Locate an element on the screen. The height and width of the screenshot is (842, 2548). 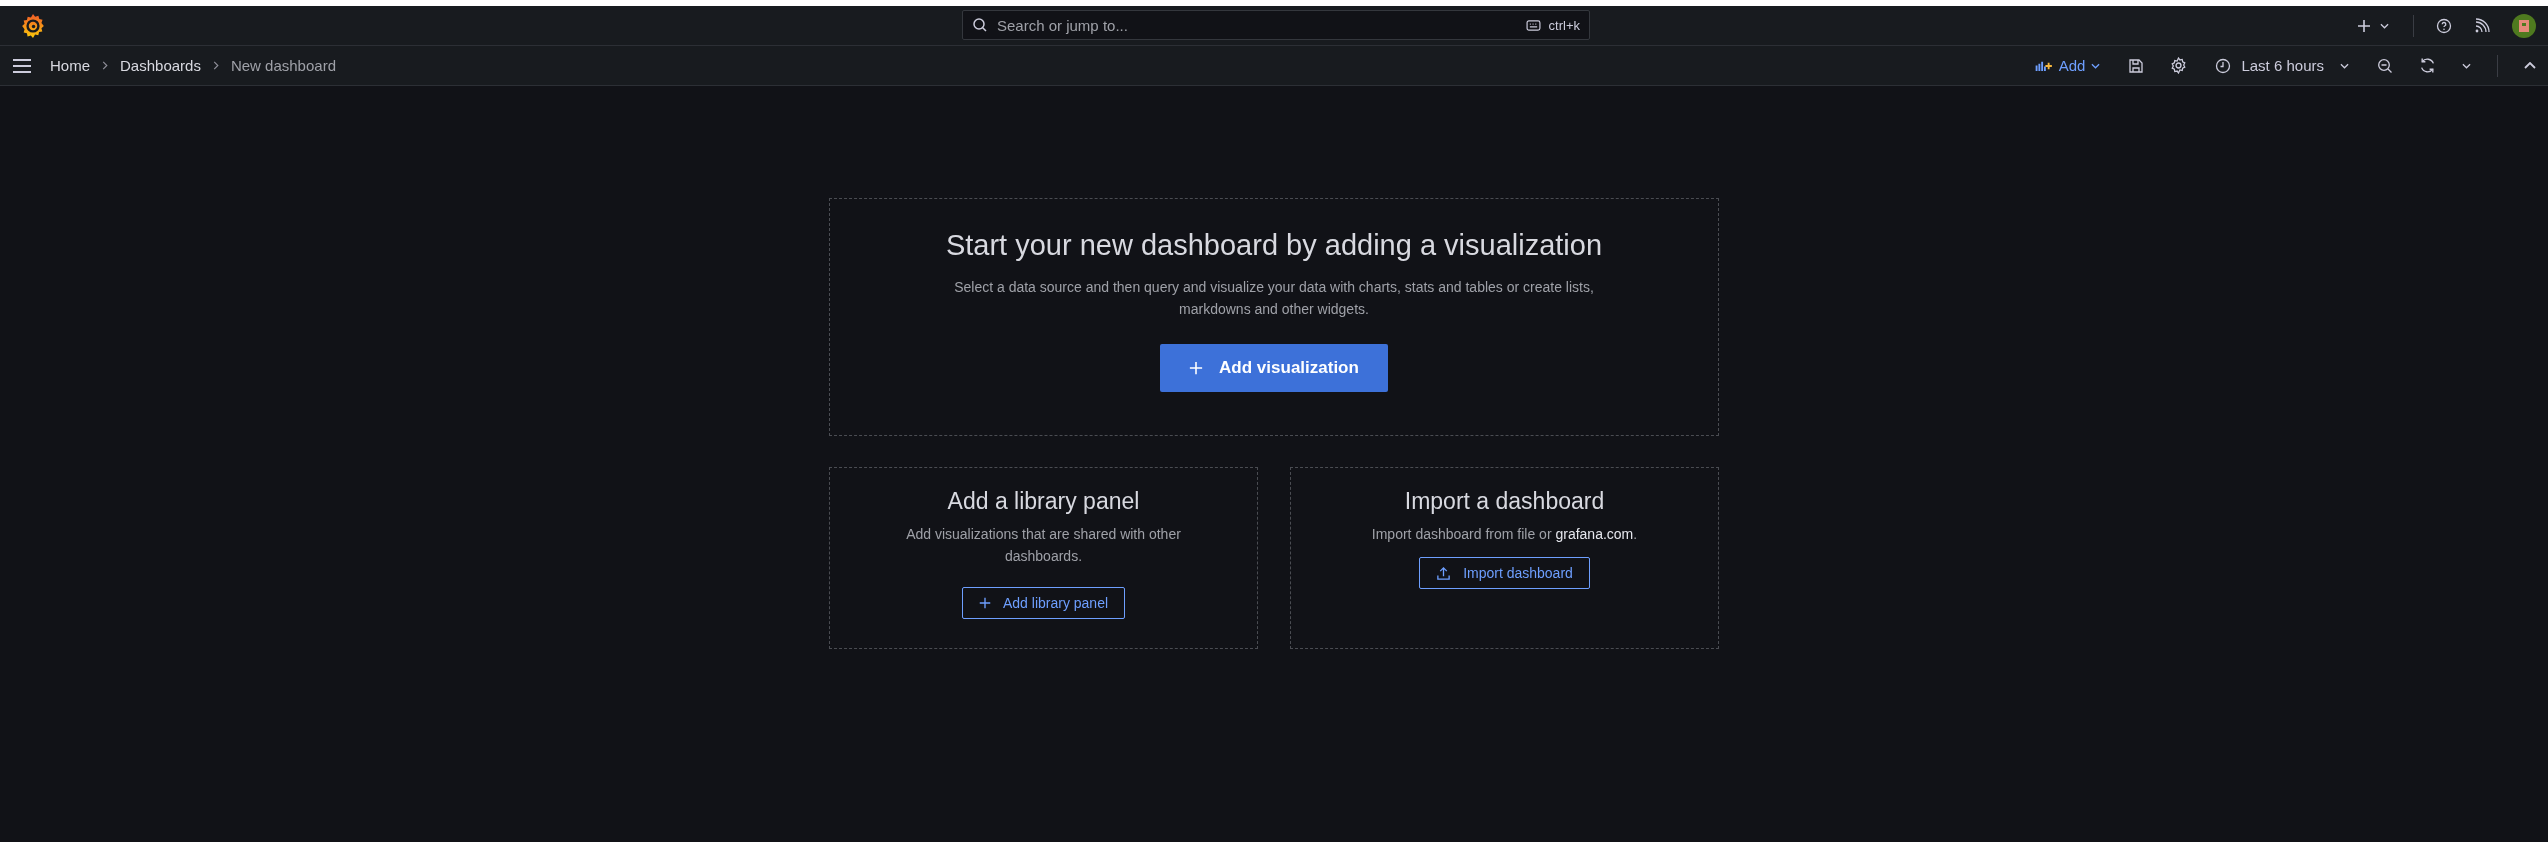
save-icon is located at coordinates (2136, 65).